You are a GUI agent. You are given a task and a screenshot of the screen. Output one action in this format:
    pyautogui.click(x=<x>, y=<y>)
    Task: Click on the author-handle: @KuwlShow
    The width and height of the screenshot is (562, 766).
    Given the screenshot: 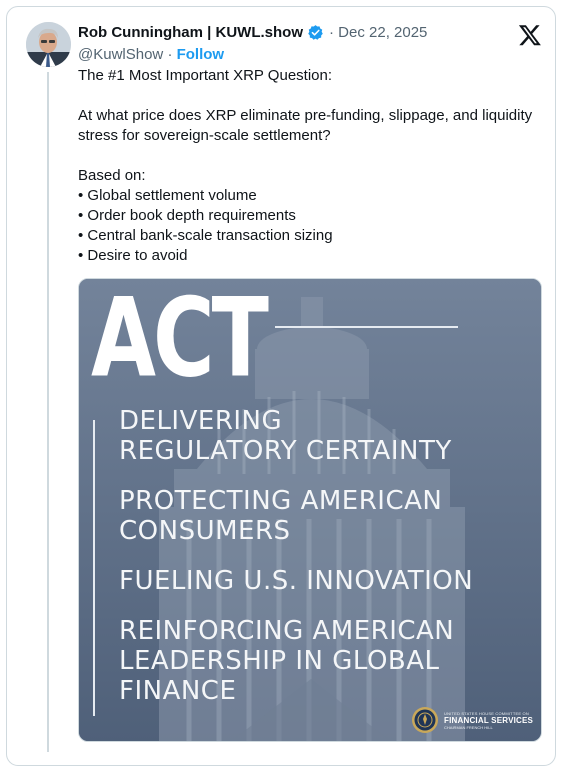 What is the action you would take?
    pyautogui.click(x=120, y=54)
    